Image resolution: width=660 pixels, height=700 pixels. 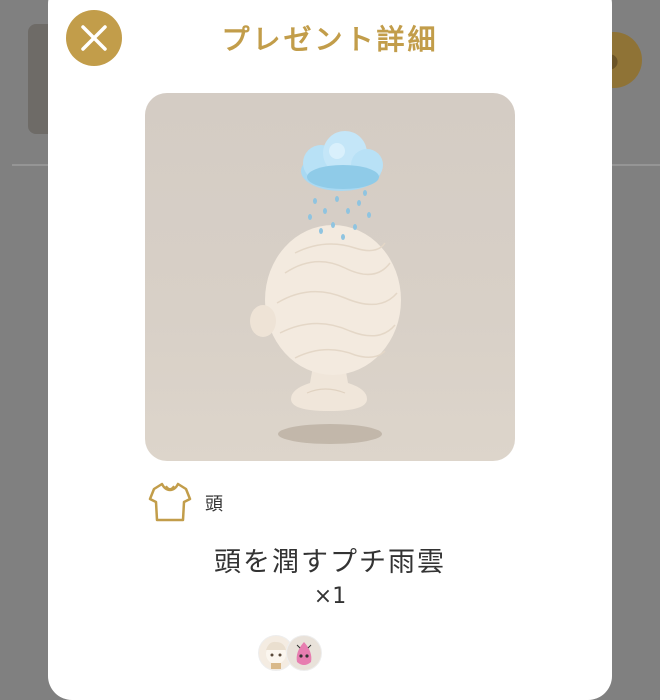 What do you see at coordinates (304, 653) in the screenshot?
I see `recipient-avatar` at bounding box center [304, 653].